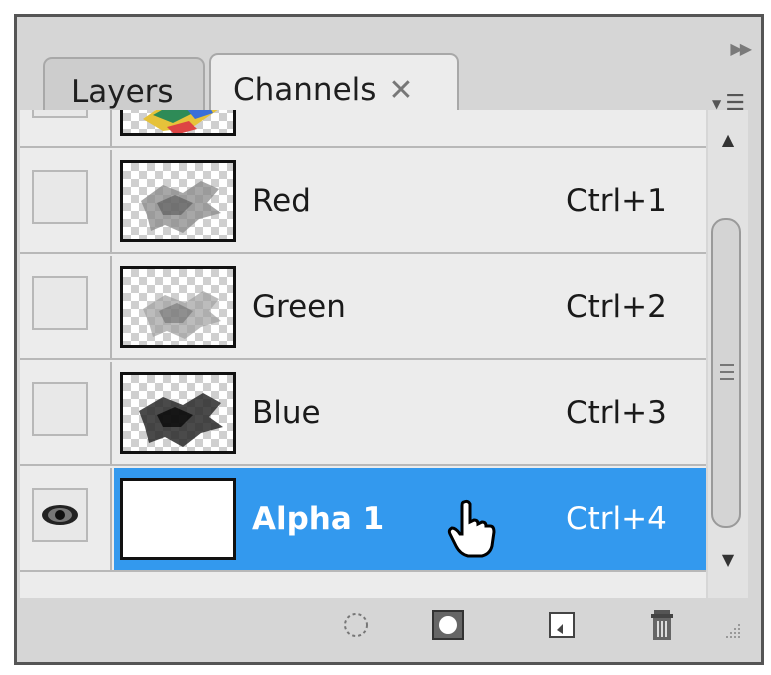  I want to click on channel-shortcut: Ctrl+3, so click(616, 413).